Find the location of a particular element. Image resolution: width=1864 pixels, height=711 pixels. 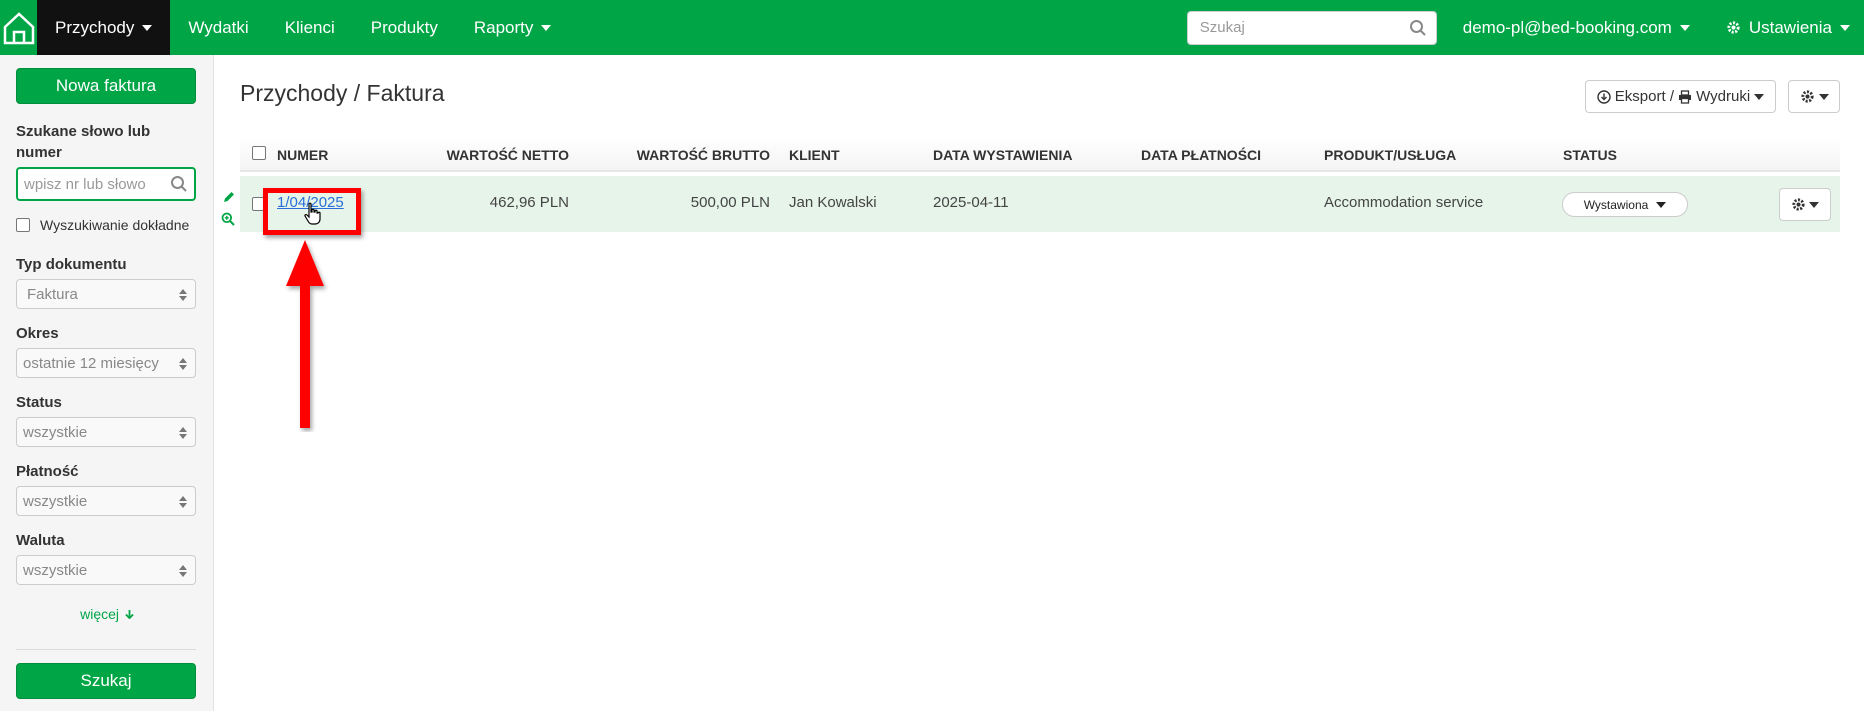

header-gross: WARTOŚĆ BRUTTO is located at coordinates (675, 155).